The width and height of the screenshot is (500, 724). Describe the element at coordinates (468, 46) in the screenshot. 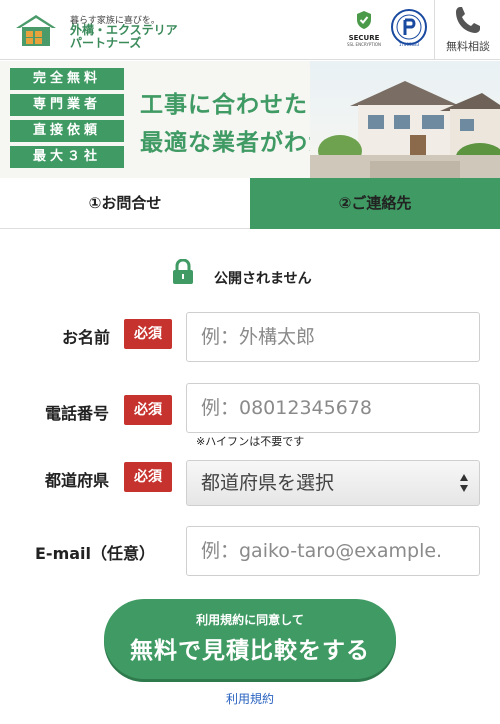

I see `phone-label: 無料相談` at that location.